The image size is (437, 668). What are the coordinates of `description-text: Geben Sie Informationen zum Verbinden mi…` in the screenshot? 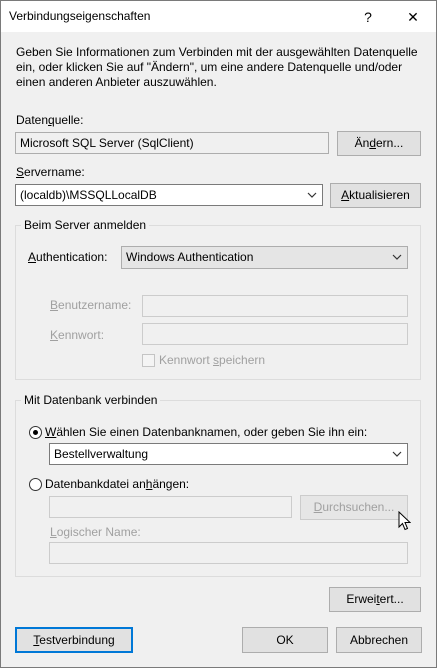 It's located at (217, 67).